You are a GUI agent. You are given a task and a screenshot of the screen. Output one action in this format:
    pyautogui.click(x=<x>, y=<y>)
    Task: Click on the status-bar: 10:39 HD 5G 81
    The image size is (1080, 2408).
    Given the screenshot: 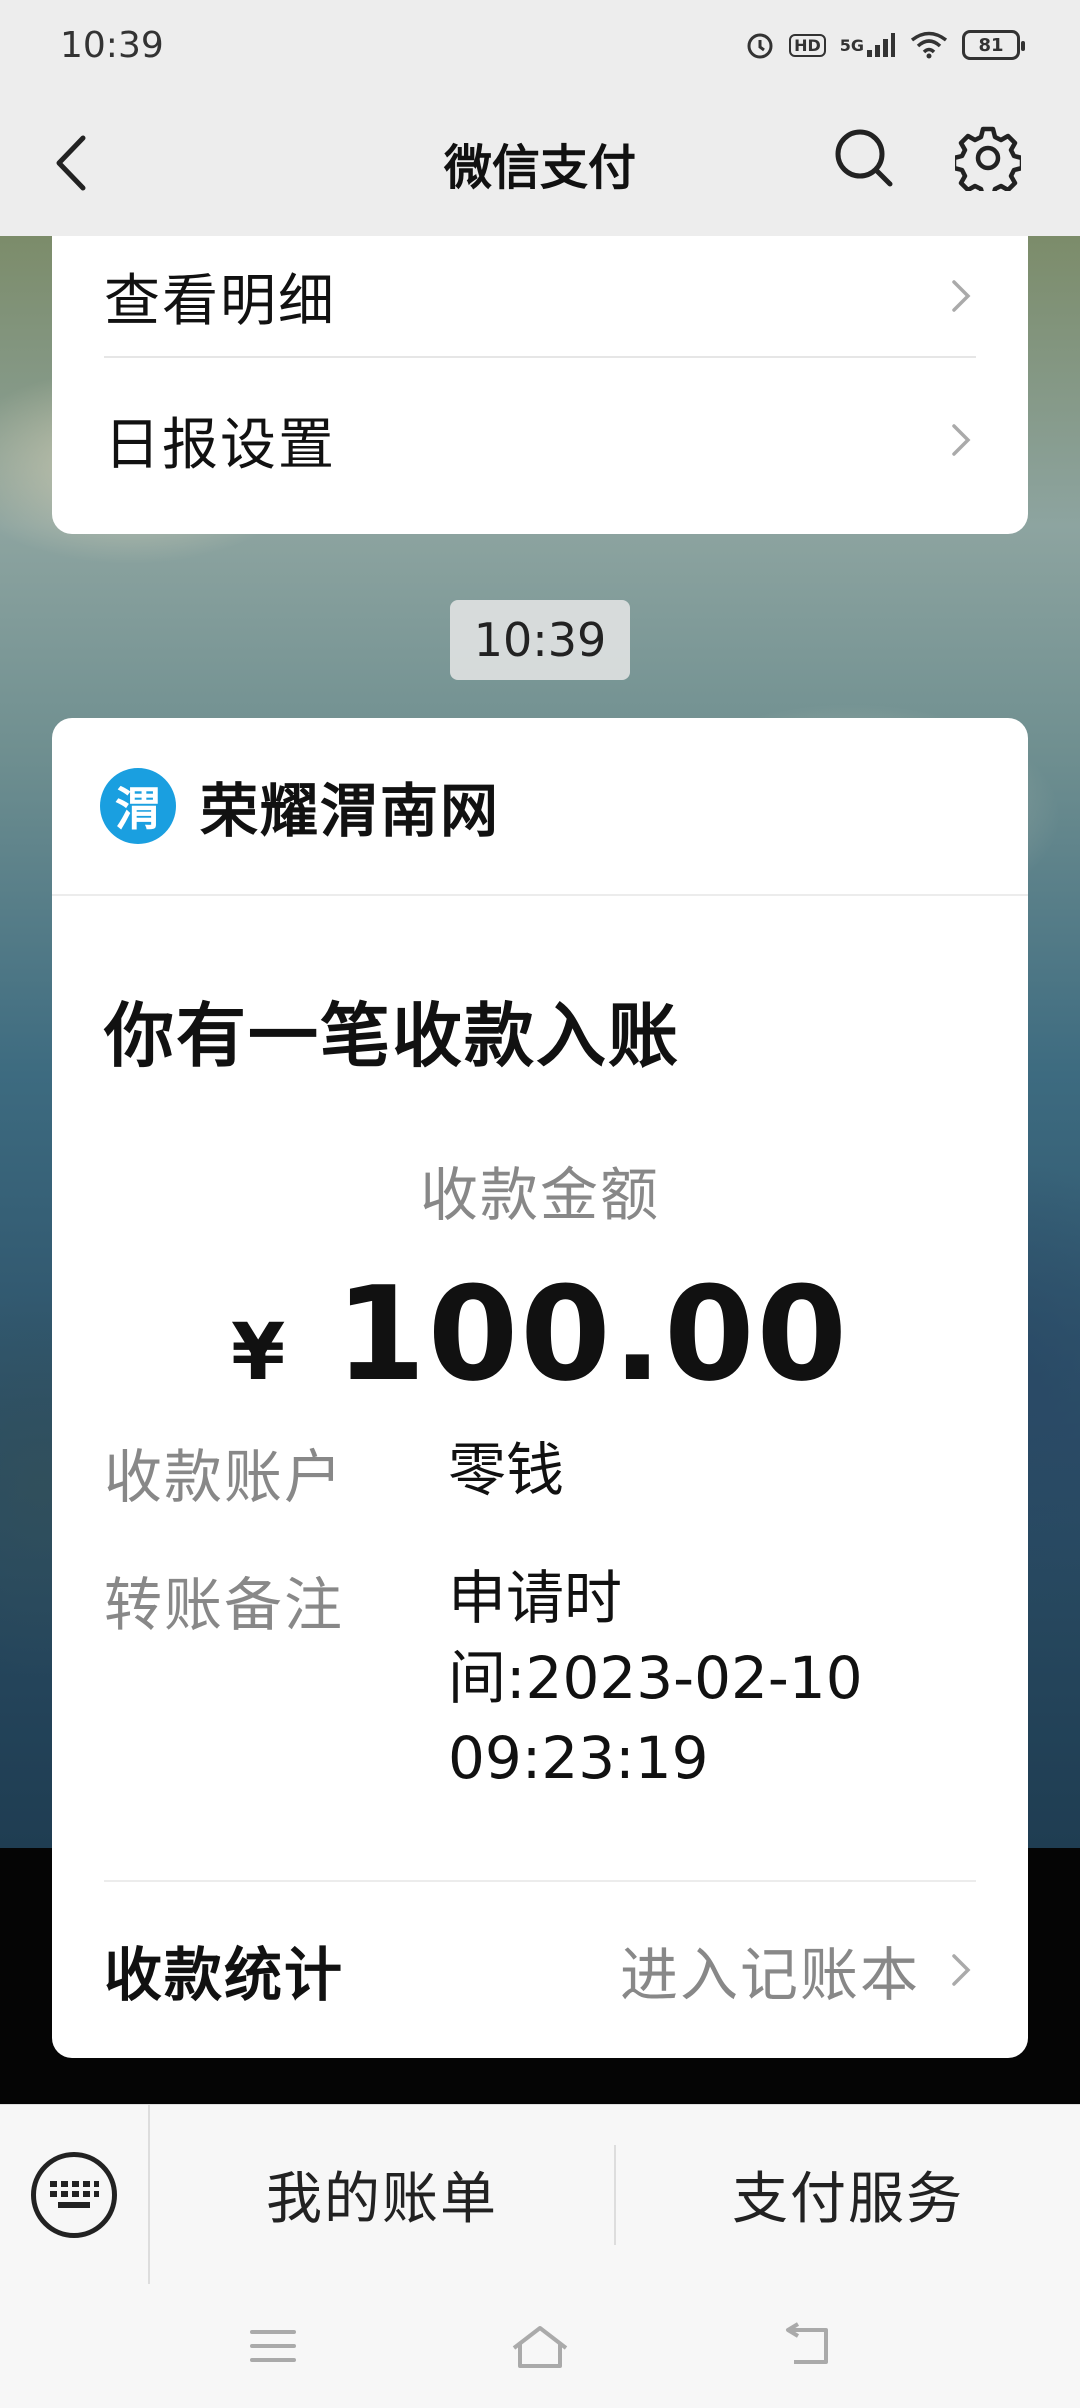 What is the action you would take?
    pyautogui.click(x=540, y=45)
    